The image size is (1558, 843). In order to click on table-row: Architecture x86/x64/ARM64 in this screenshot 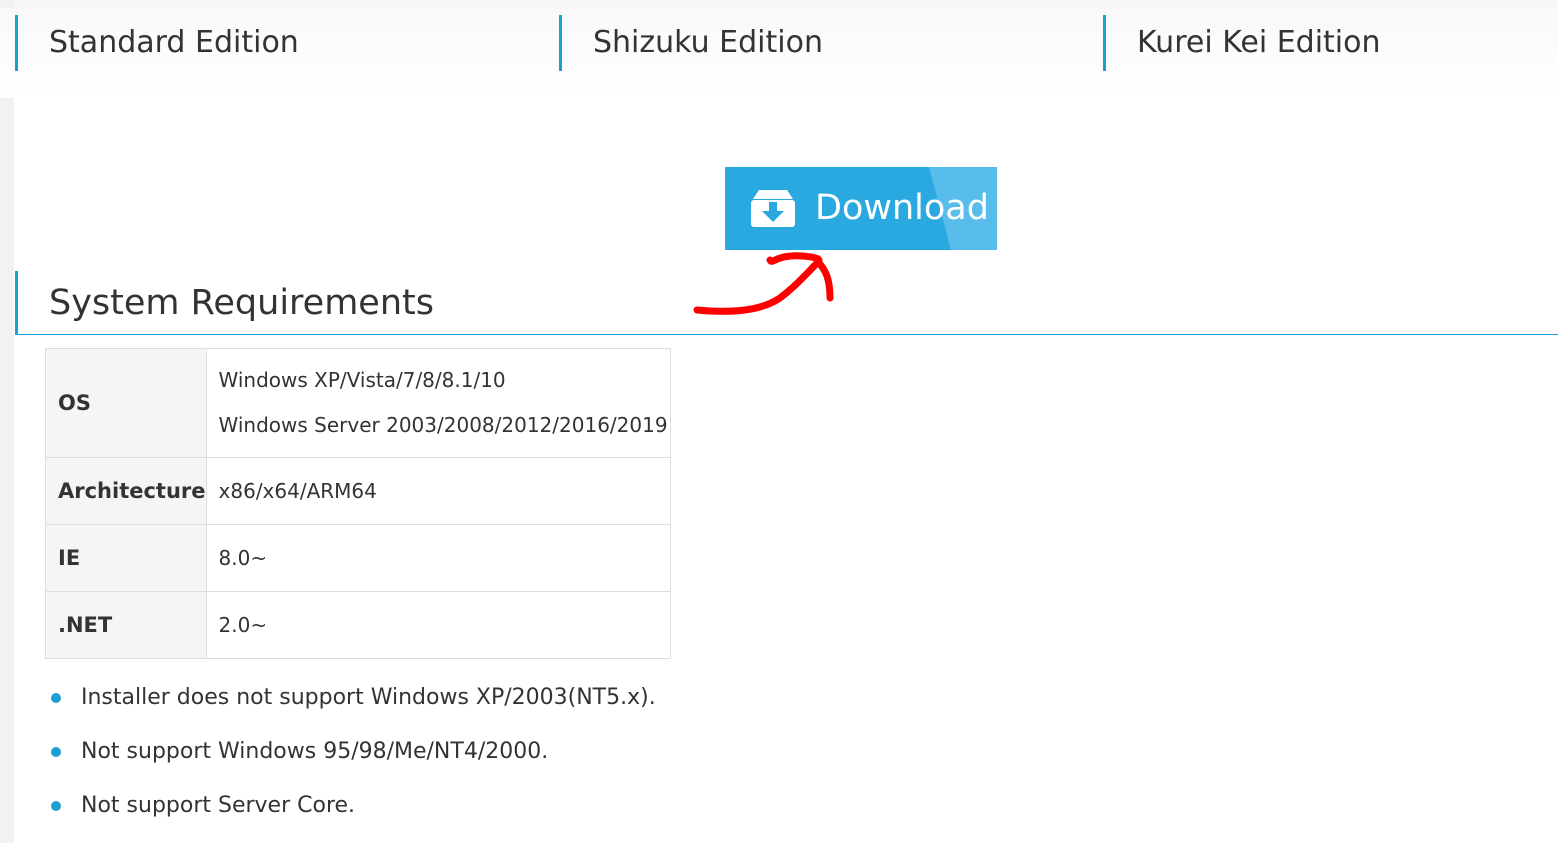, I will do `click(358, 491)`.